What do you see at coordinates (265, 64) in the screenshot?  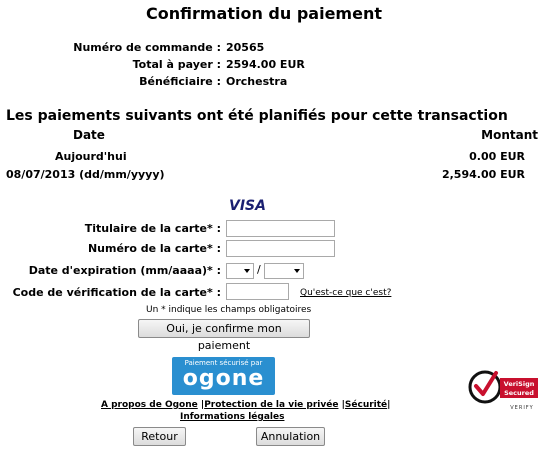 I see `total-value: 2594.00 EUR` at bounding box center [265, 64].